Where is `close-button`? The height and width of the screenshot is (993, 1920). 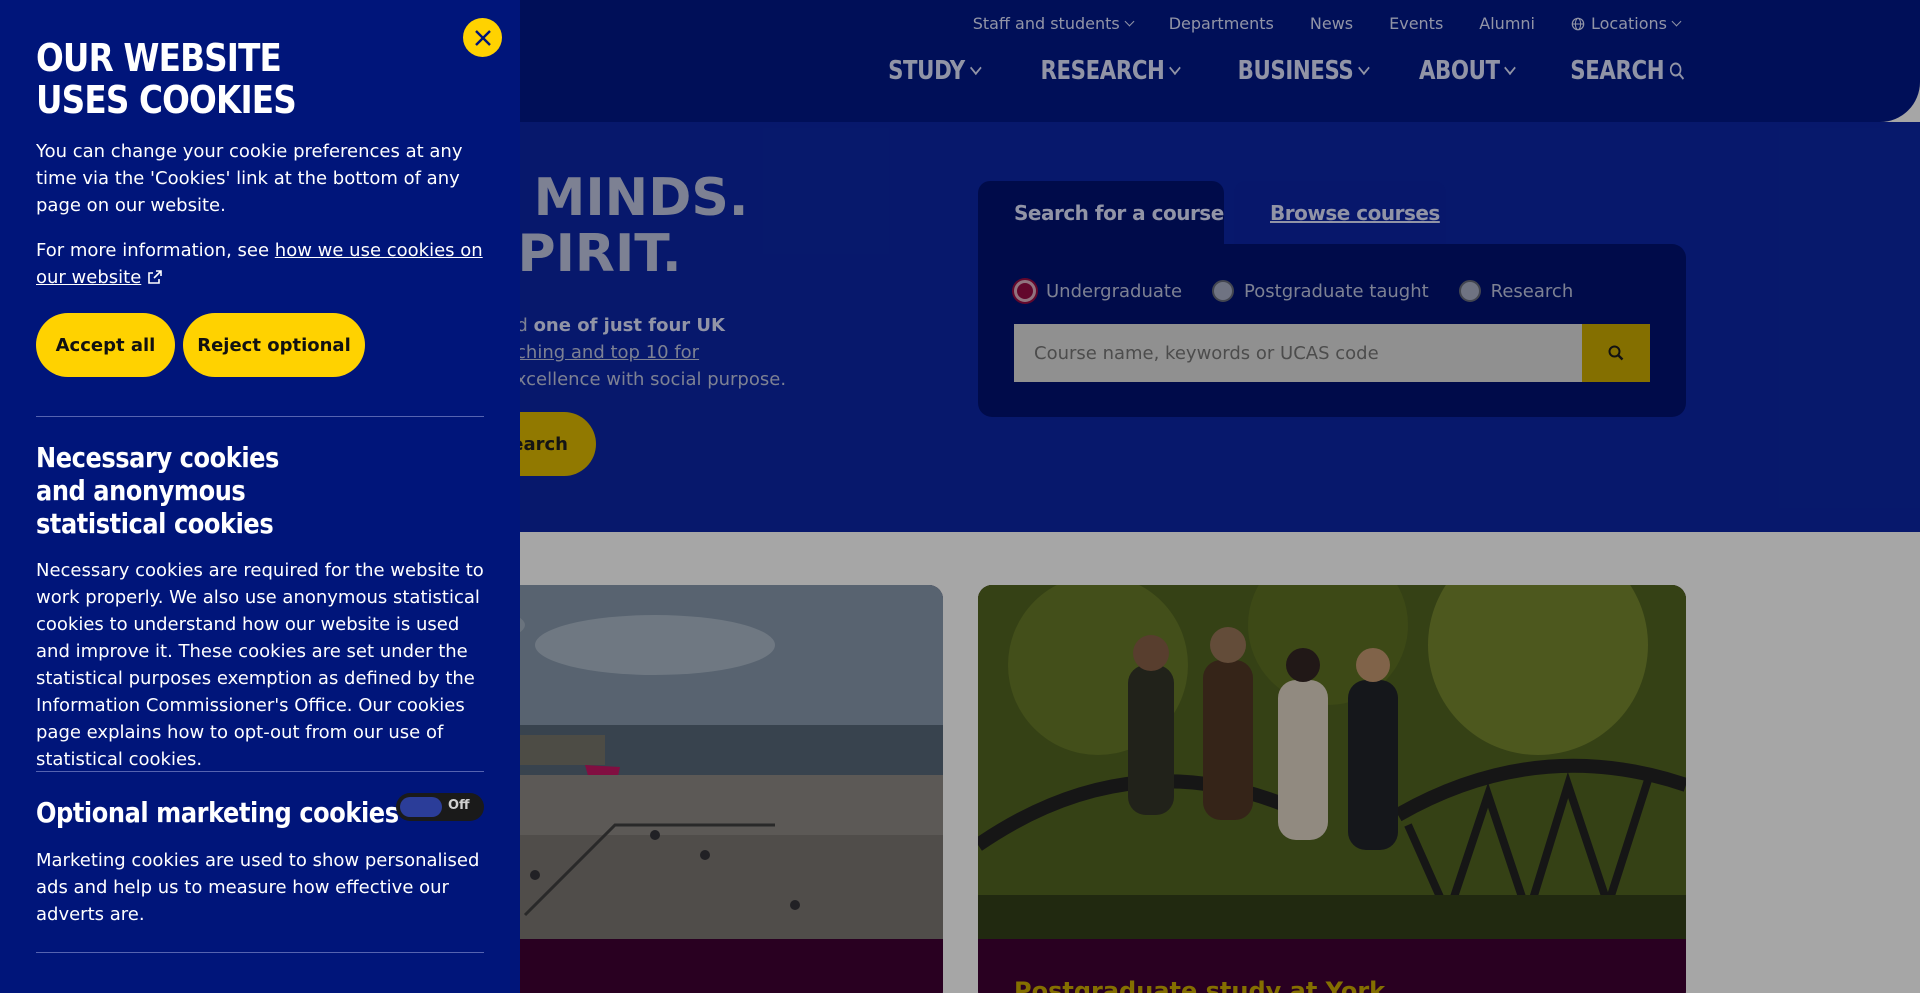 close-button is located at coordinates (482, 37).